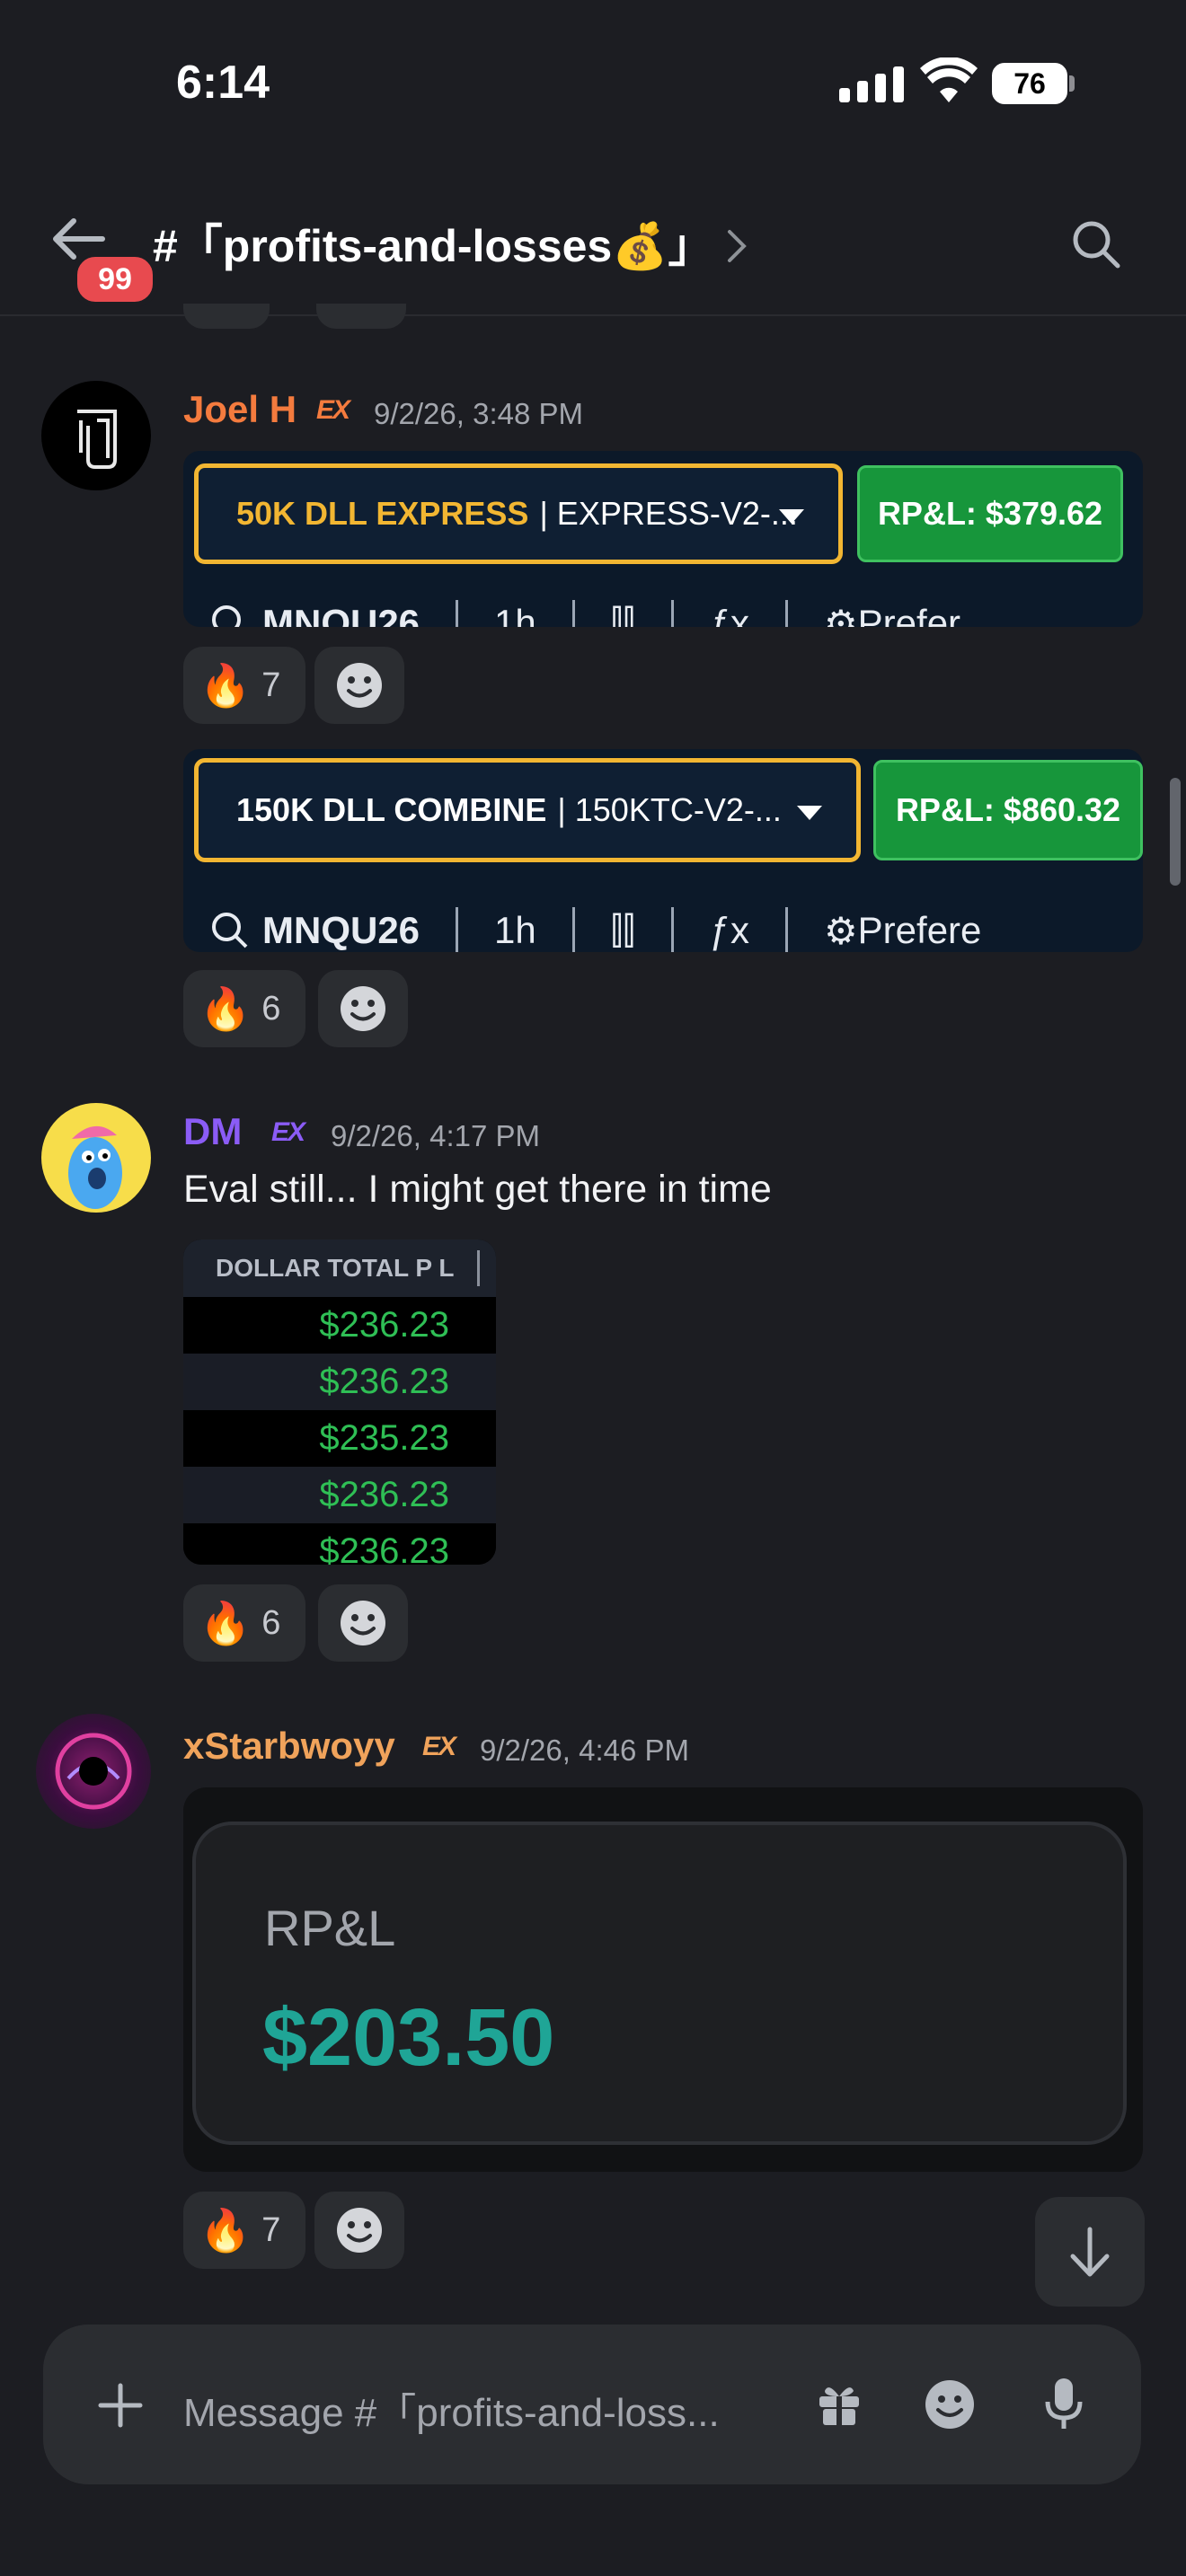 Image resolution: width=1186 pixels, height=2576 pixels. Describe the element at coordinates (289, 1746) in the screenshot. I see `username-xstarbwoyy: xStarbwoyy` at that location.